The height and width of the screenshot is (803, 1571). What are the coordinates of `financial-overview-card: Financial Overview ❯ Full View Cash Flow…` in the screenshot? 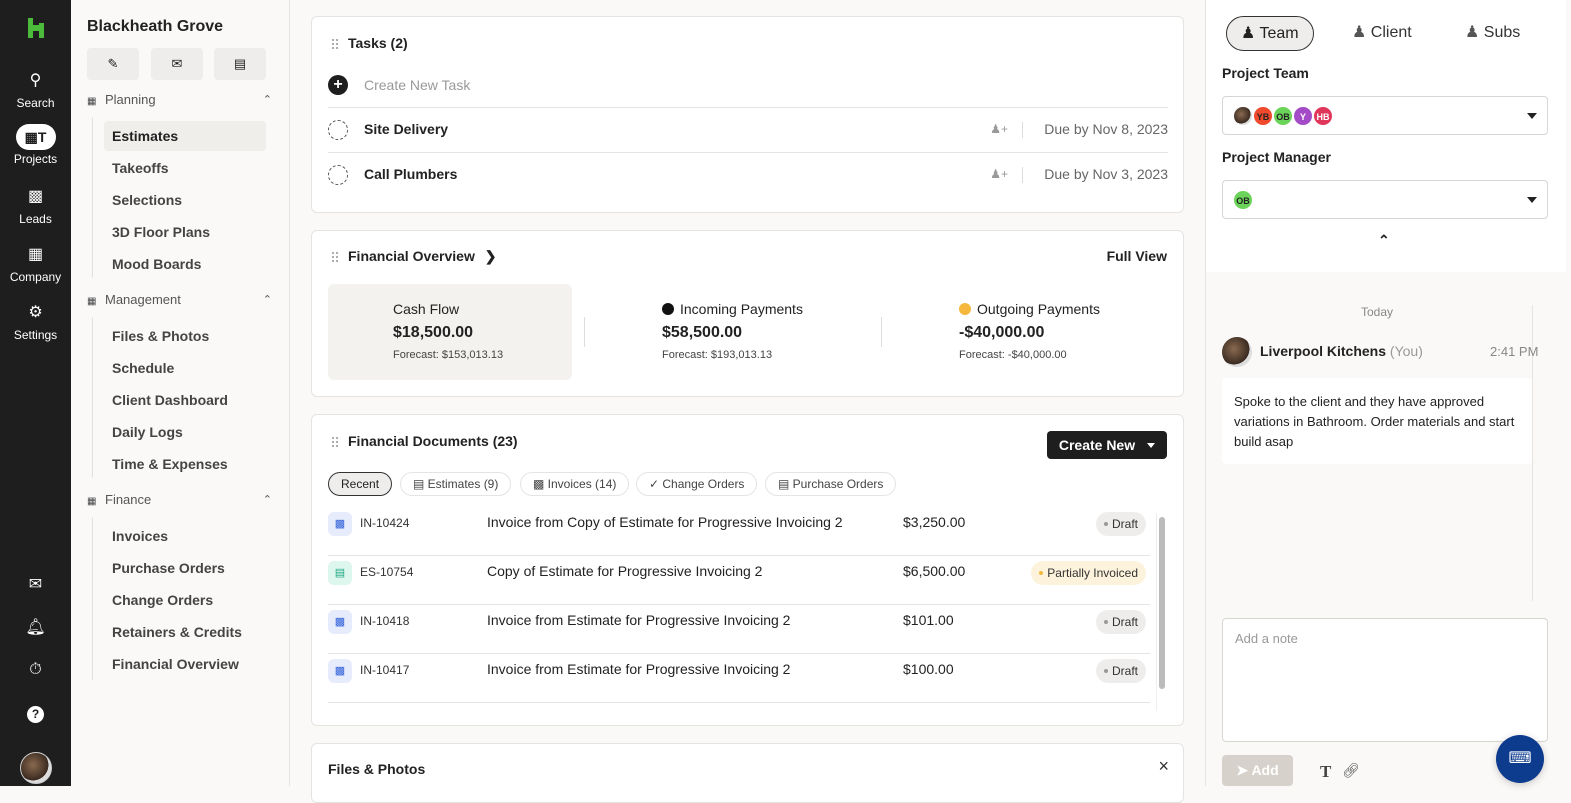 It's located at (747, 313).